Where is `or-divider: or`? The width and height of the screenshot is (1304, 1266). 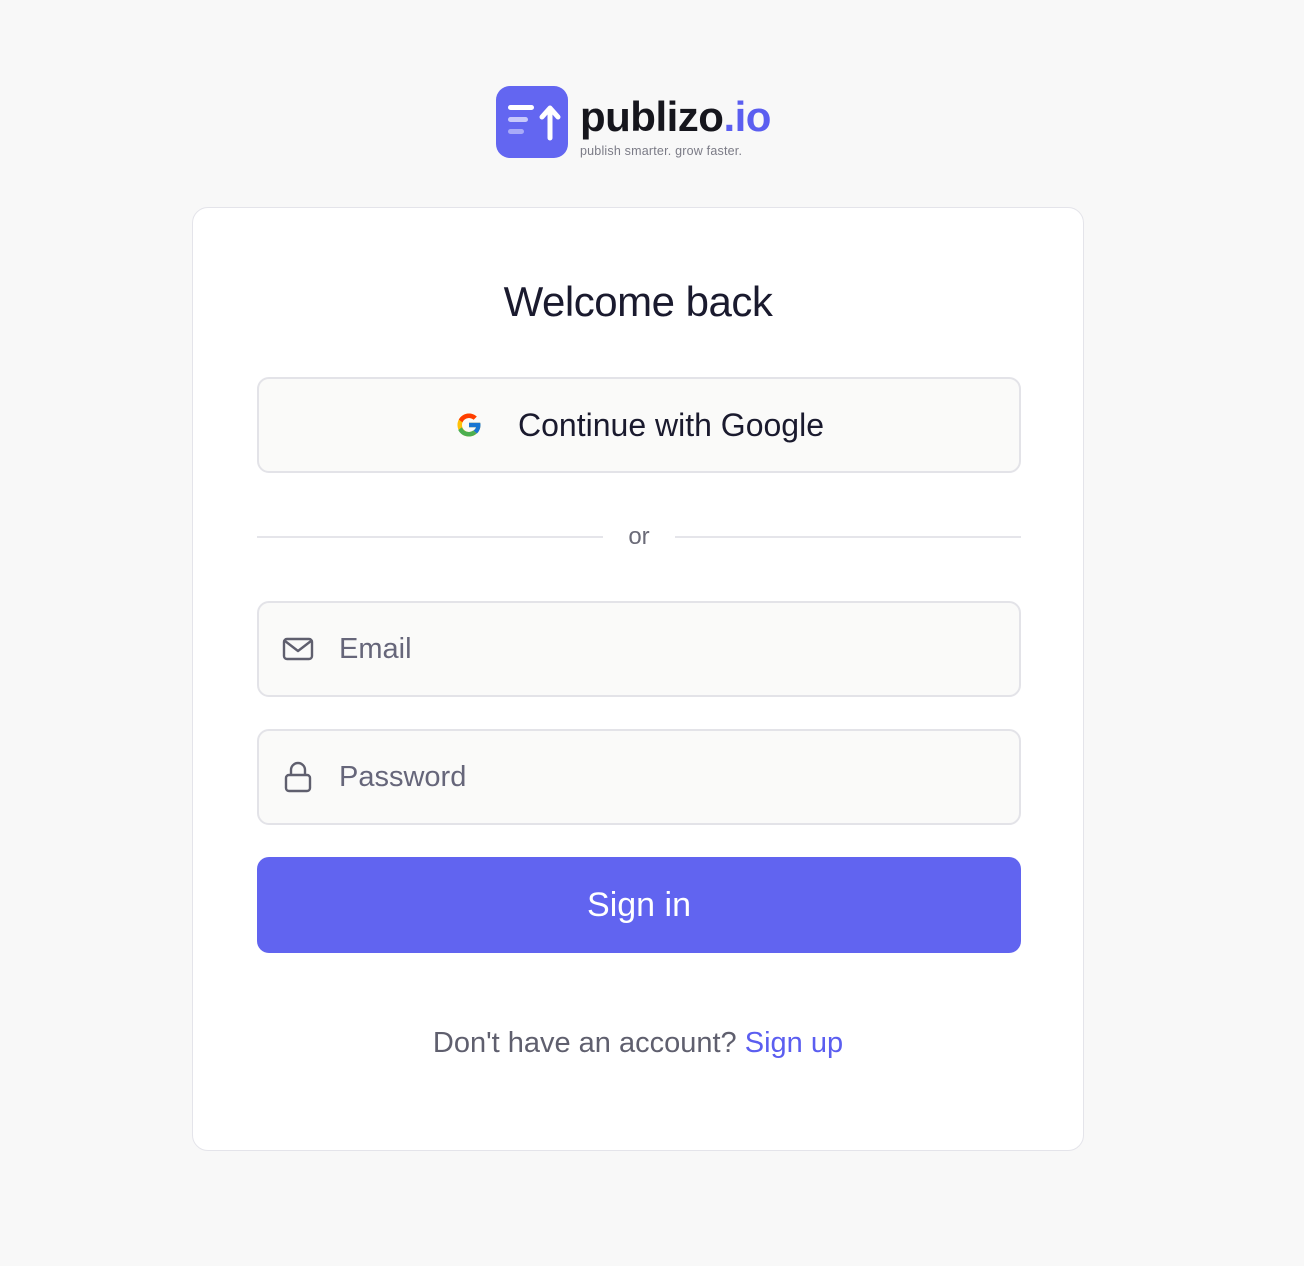 or-divider: or is located at coordinates (639, 537).